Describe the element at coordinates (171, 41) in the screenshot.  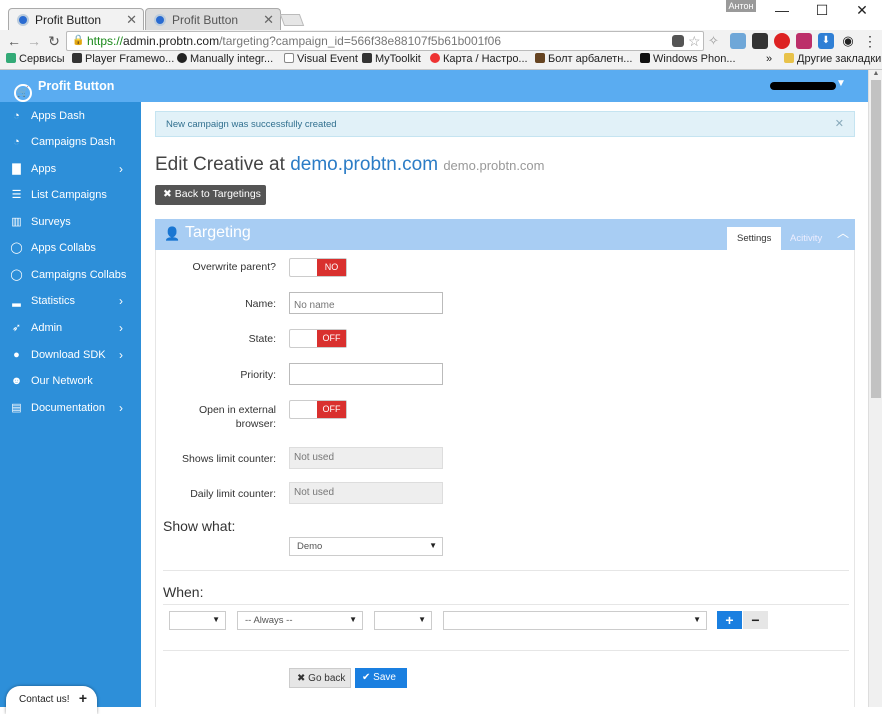
I see `url-host: admin.probtn.com` at that location.